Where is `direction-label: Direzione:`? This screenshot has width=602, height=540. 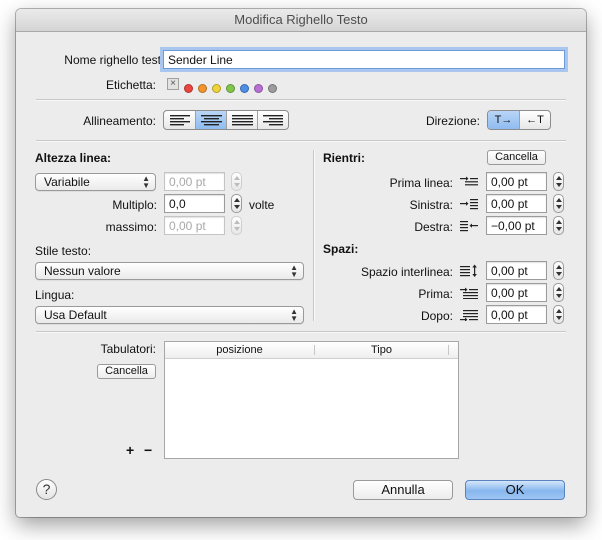 direction-label: Direzione: is located at coordinates (452, 121).